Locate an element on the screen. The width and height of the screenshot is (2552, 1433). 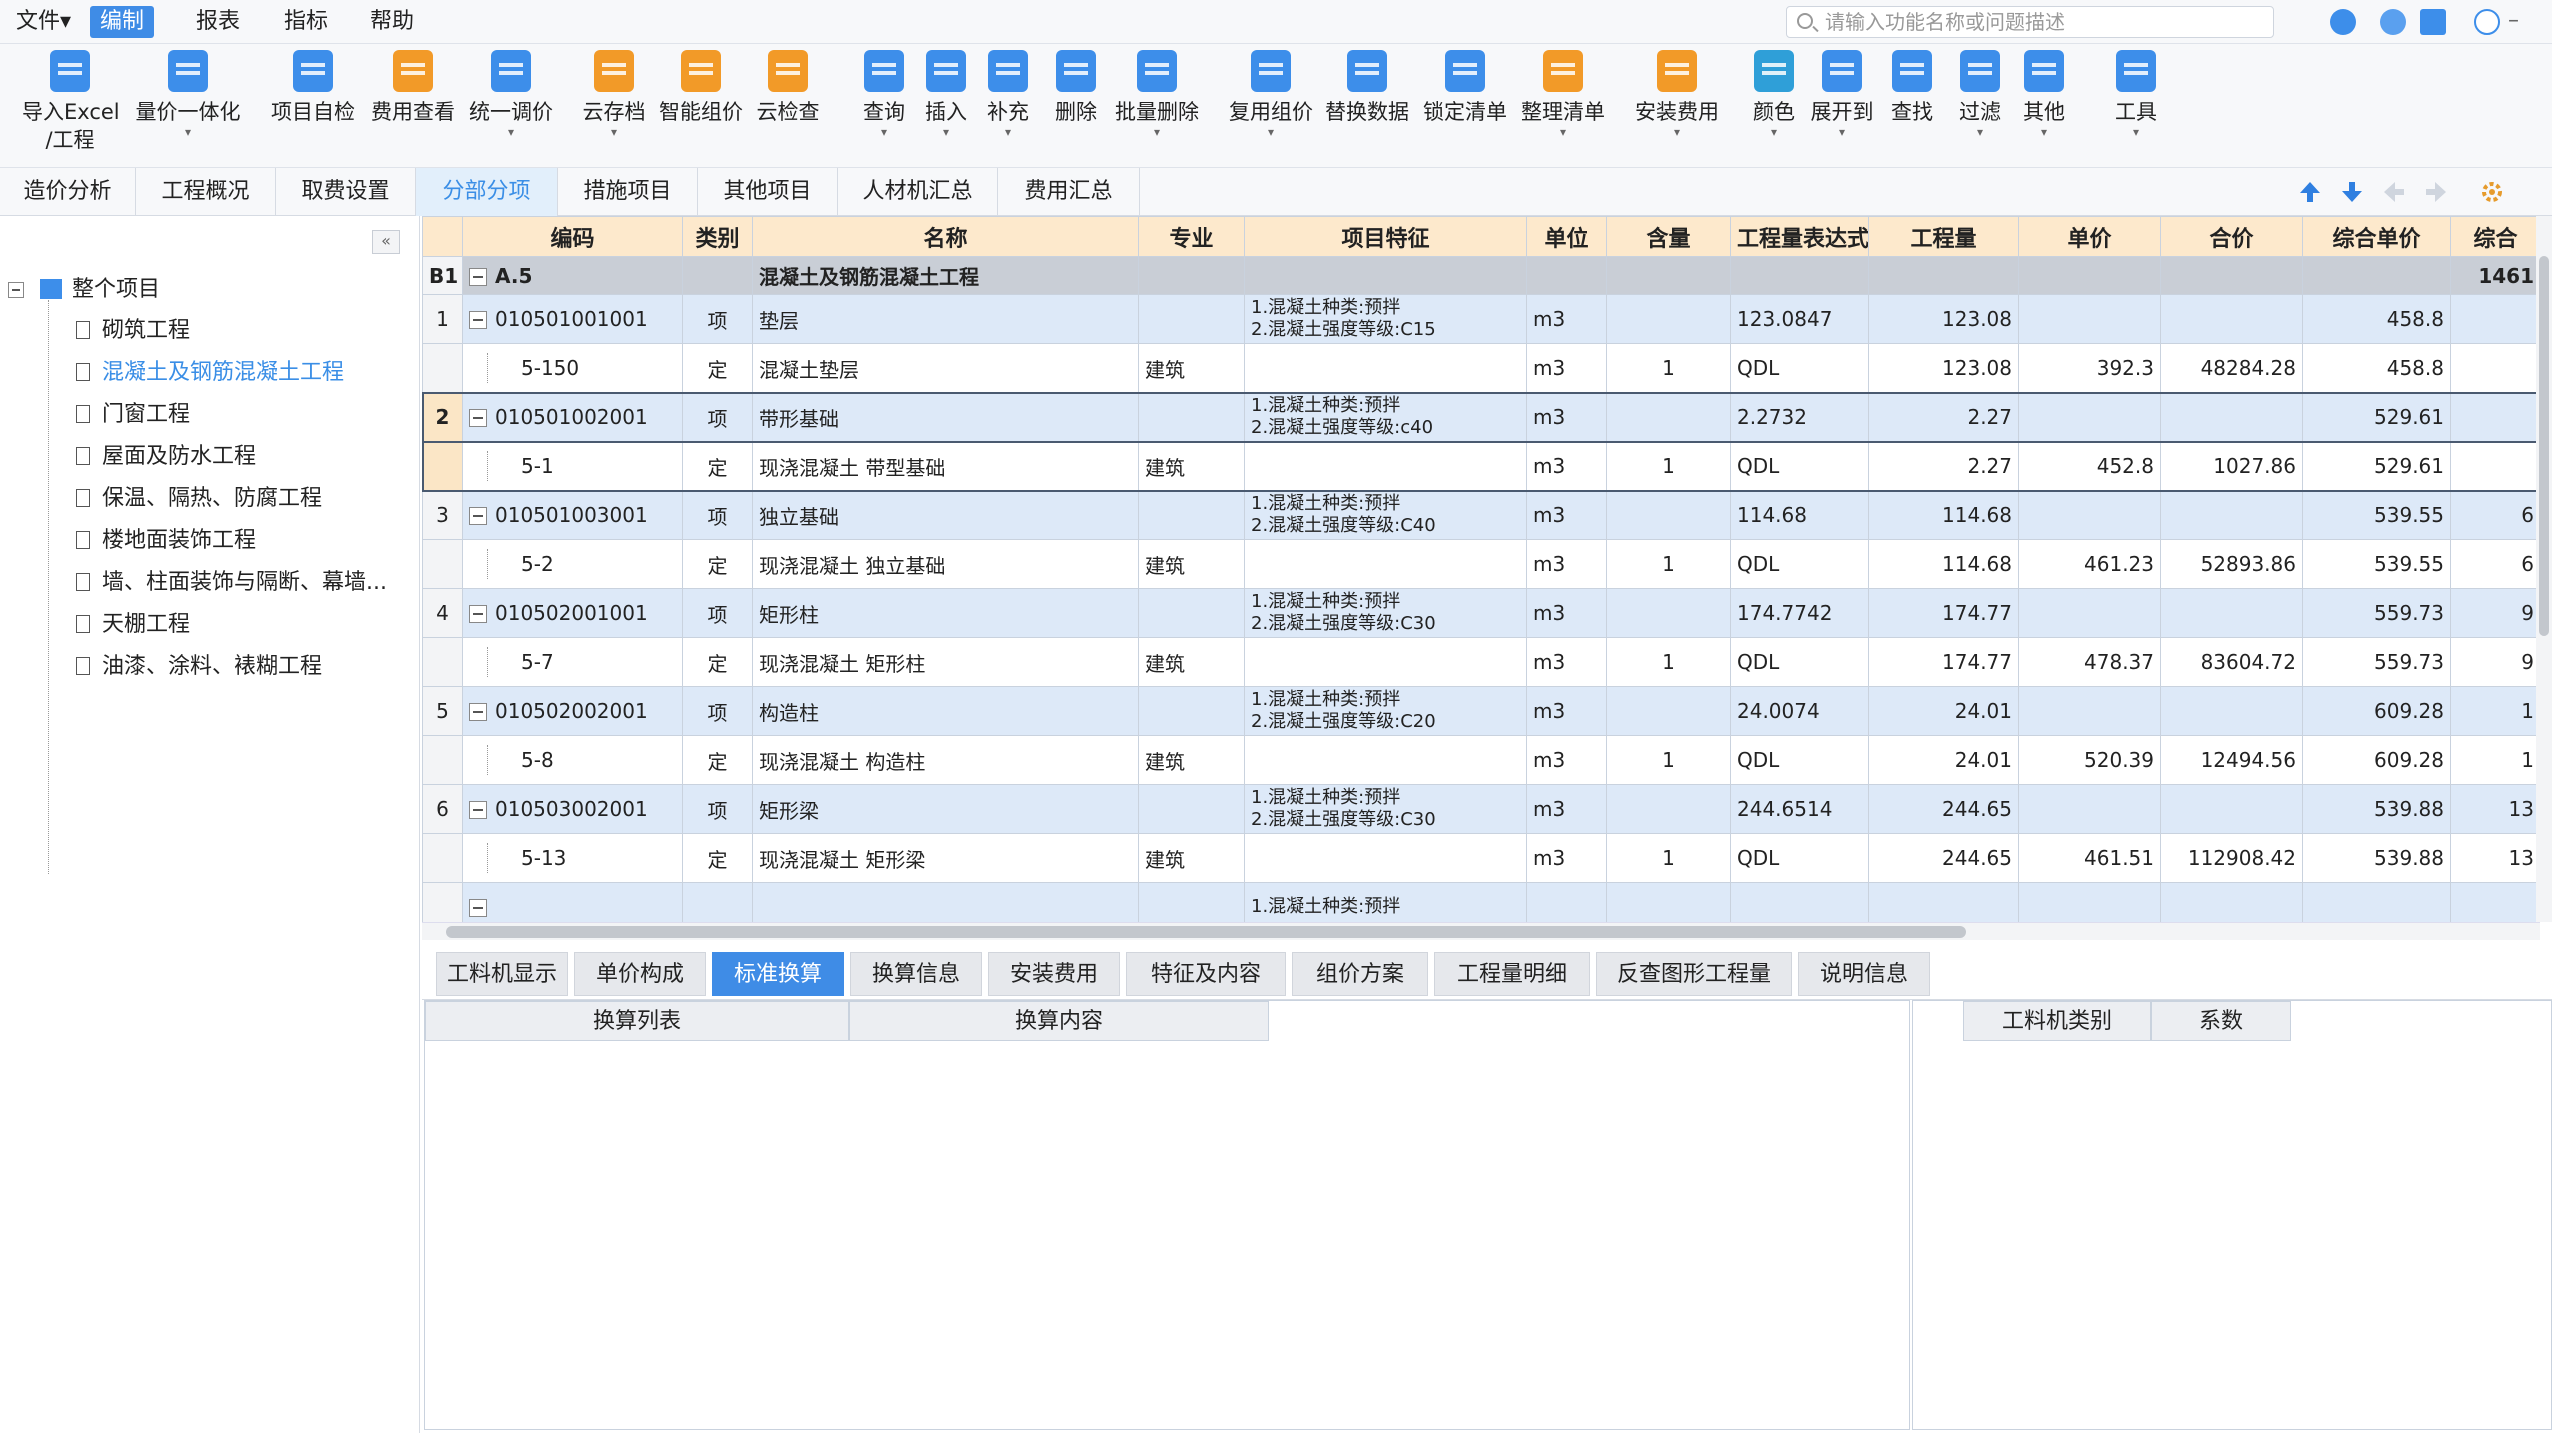
import-excel-button: 导入Excel /工程 is located at coordinates (71, 102).